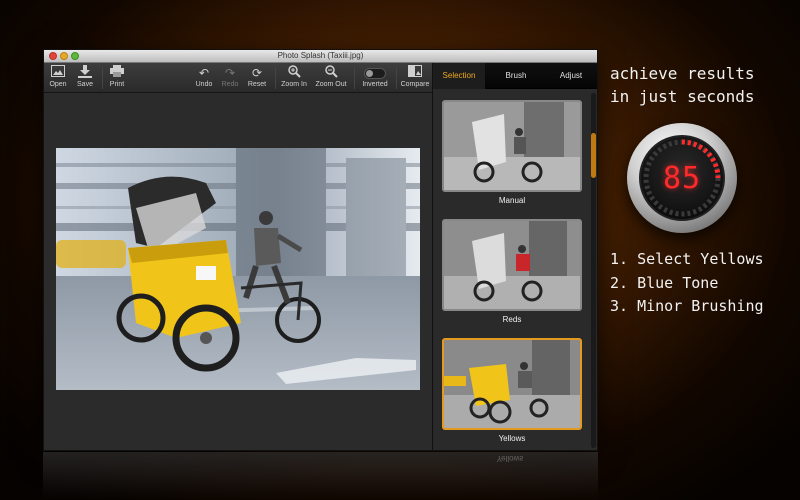  What do you see at coordinates (320, 476) in the screenshot?
I see `window-reflection: Yellows` at bounding box center [320, 476].